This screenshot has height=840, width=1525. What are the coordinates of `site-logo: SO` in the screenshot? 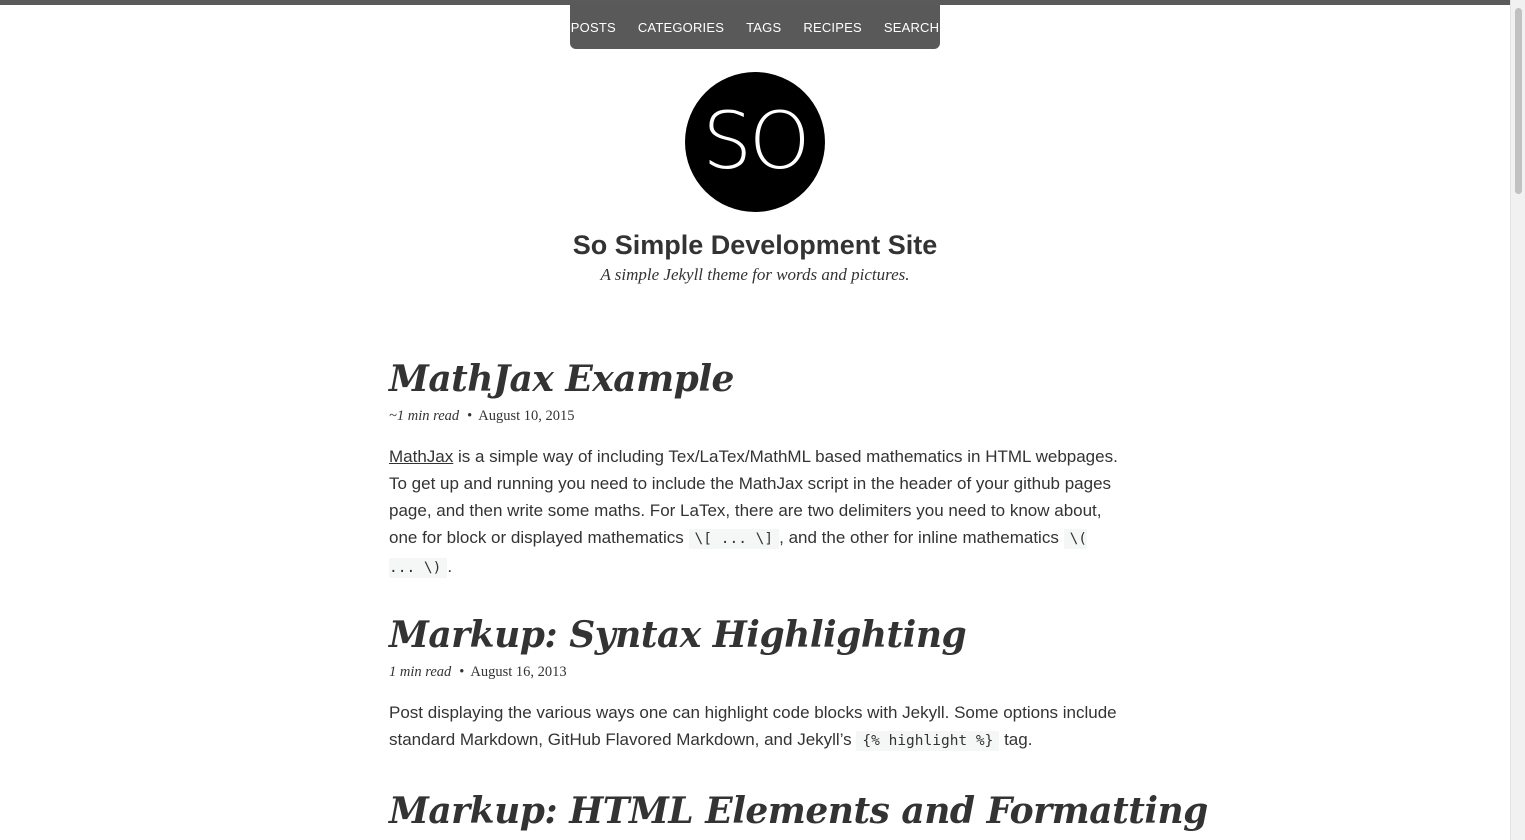 It's located at (755, 142).